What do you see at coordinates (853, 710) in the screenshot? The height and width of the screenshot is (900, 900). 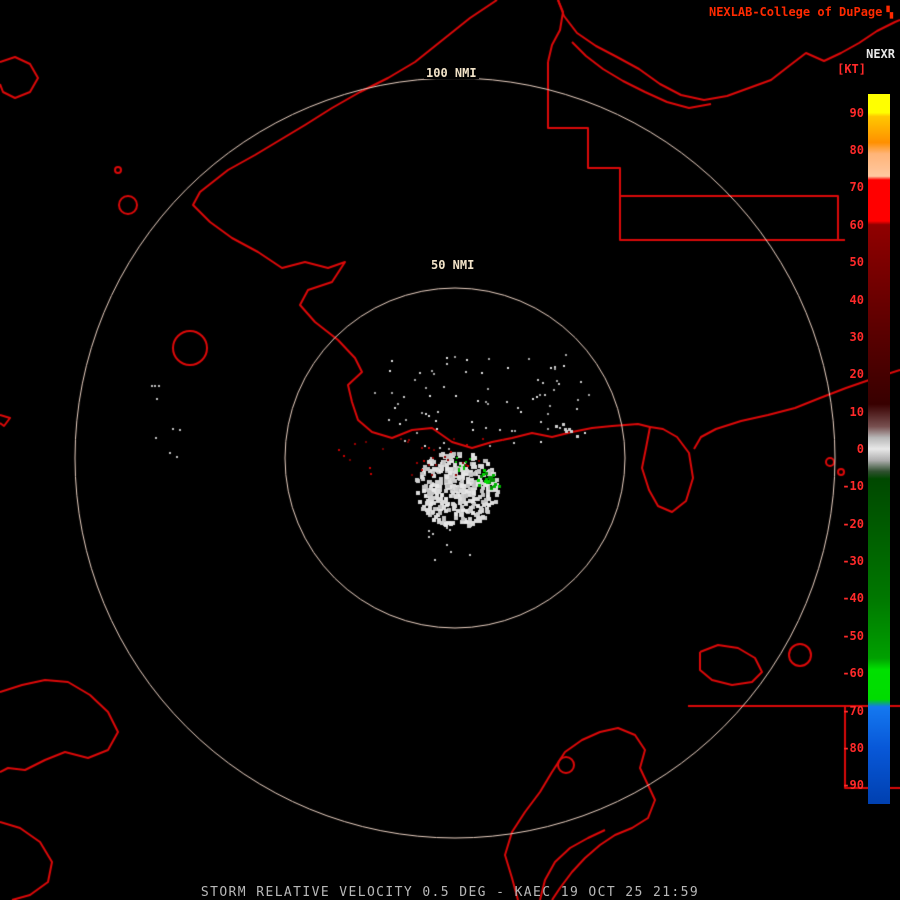 I see `colorbar-tick: -70` at bounding box center [853, 710].